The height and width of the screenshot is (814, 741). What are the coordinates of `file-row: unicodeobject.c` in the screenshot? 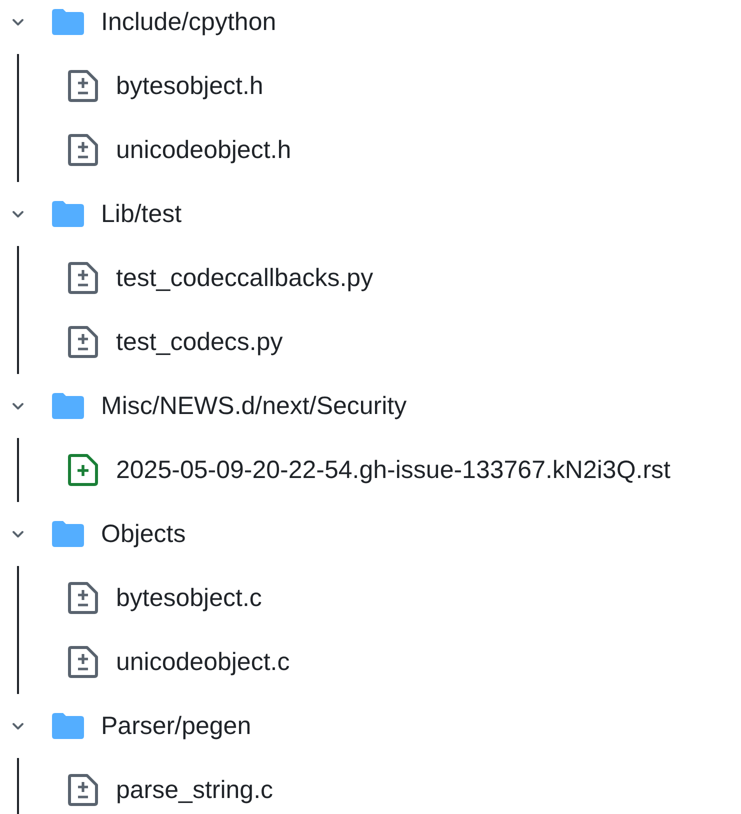 It's located at (380, 662).